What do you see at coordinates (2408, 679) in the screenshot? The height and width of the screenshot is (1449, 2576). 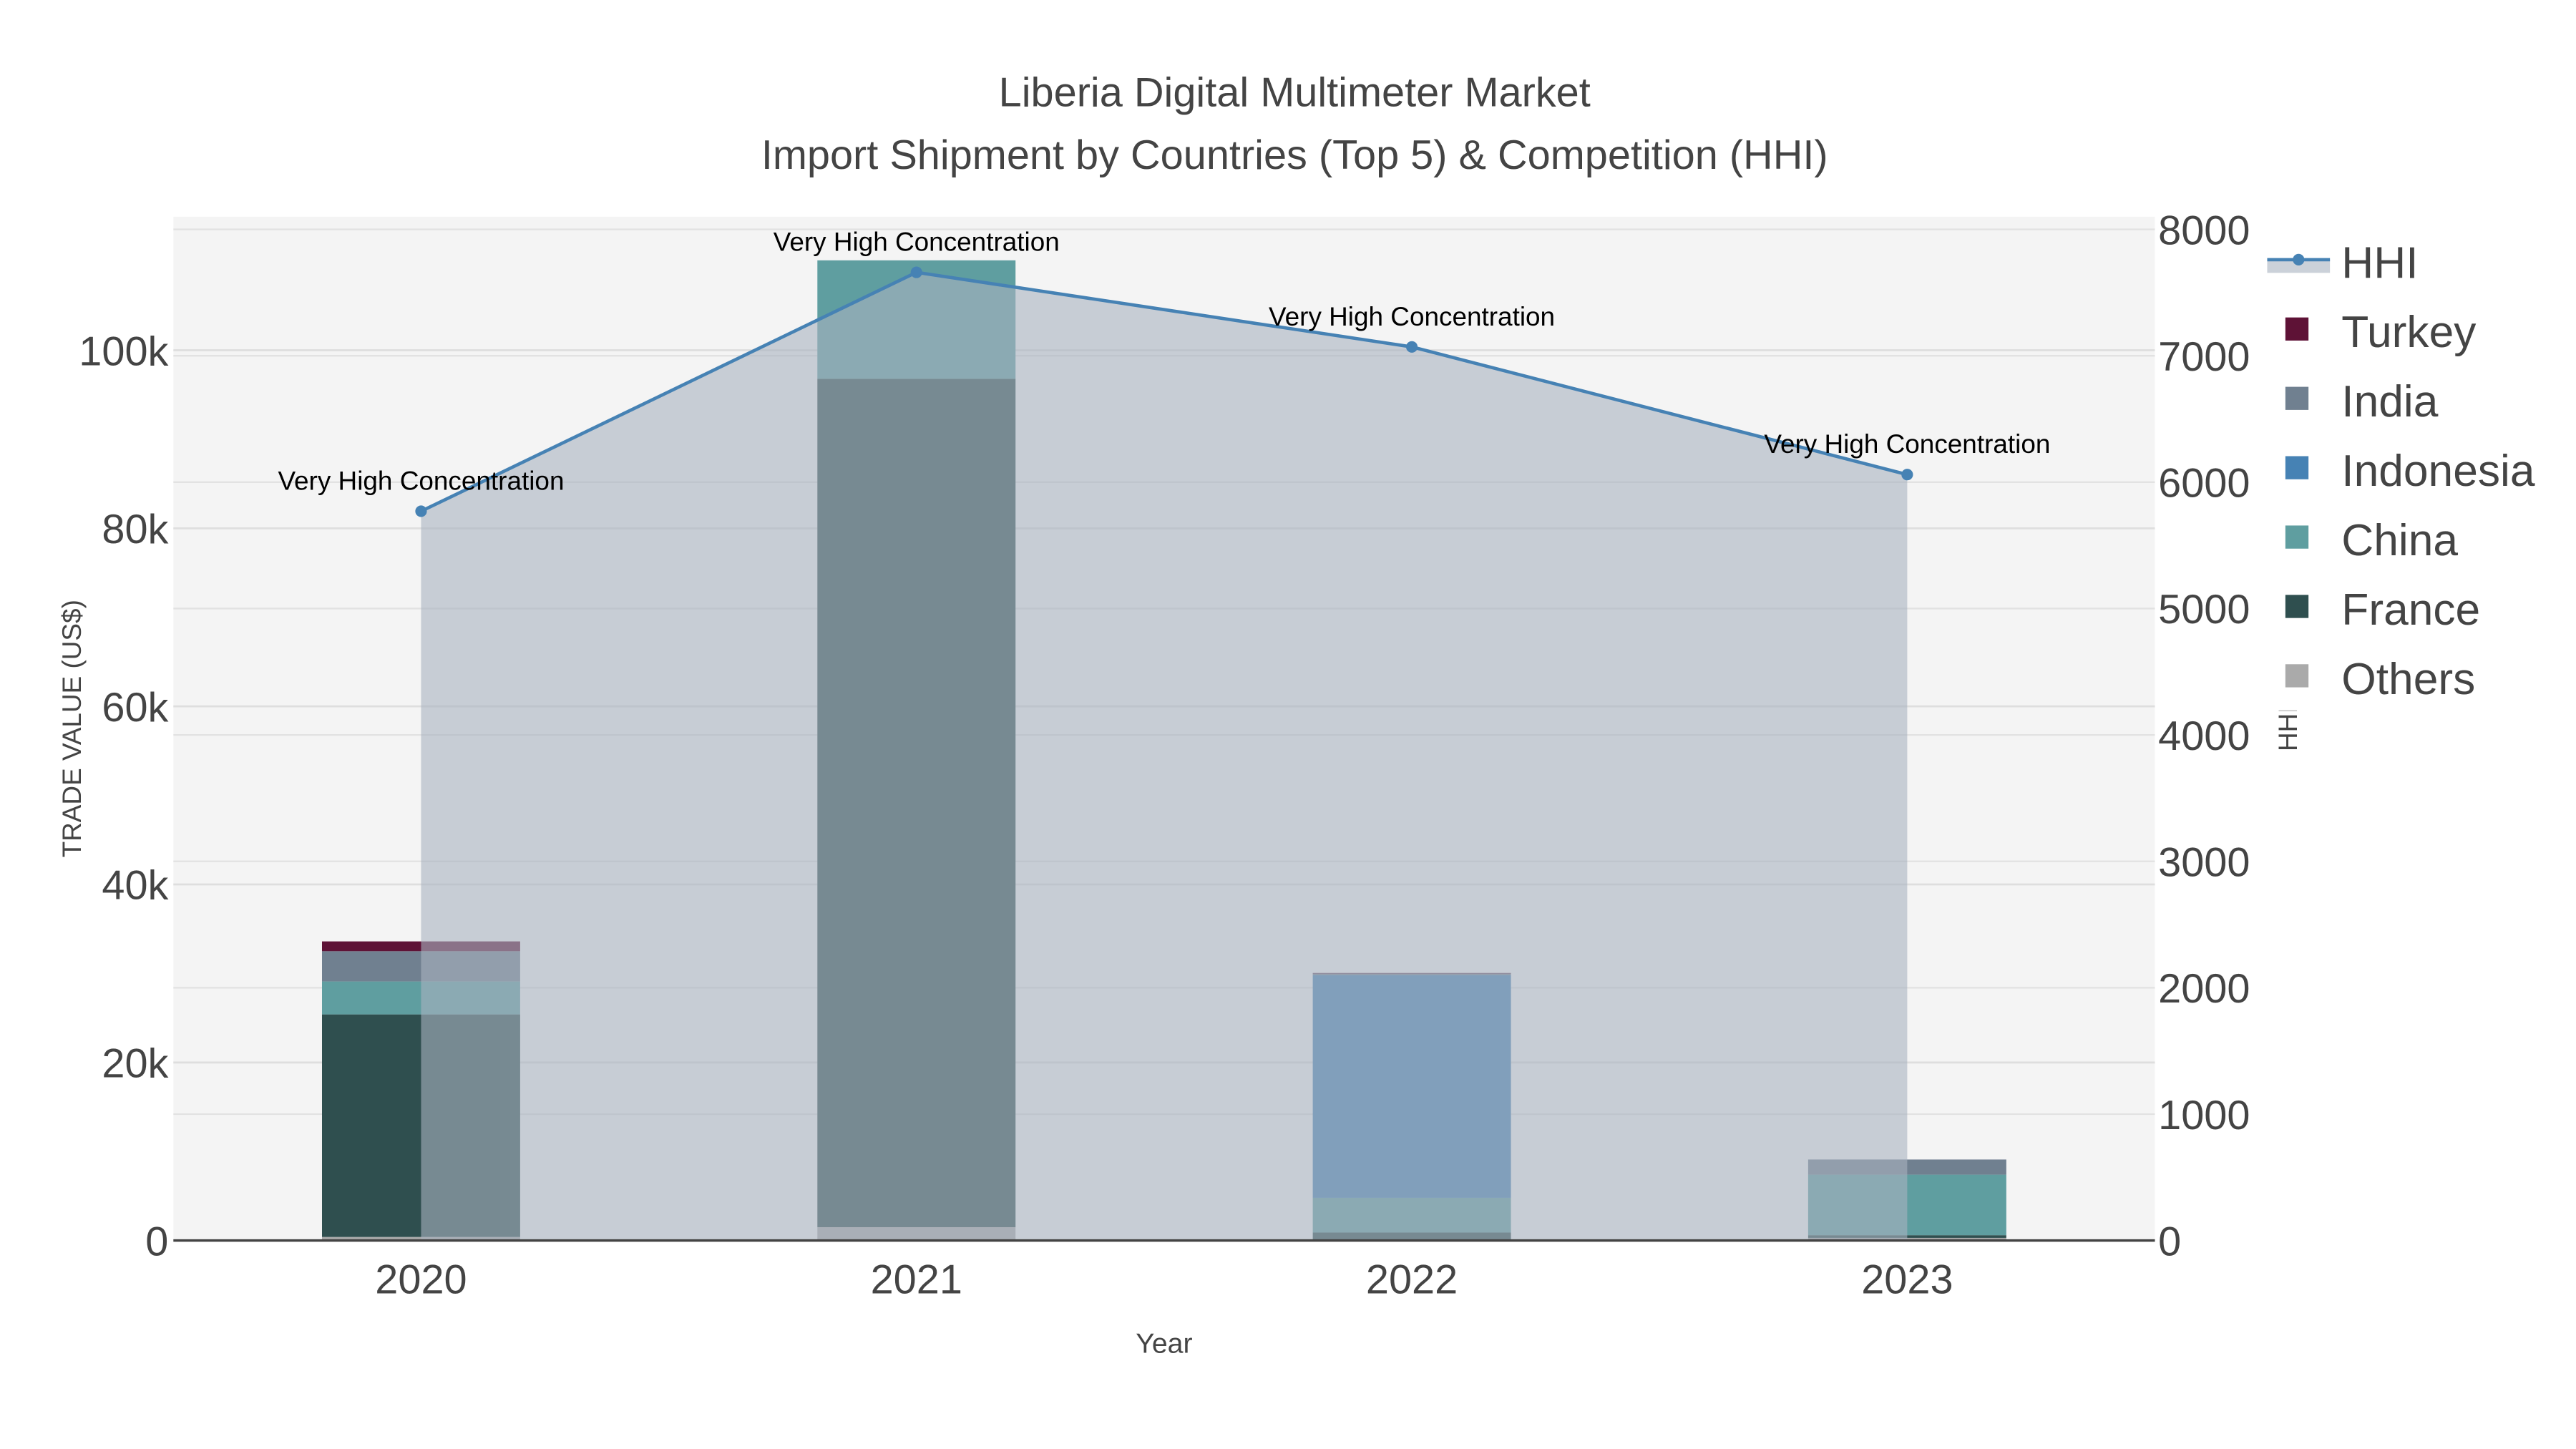 I see `legend-label-others: Others` at bounding box center [2408, 679].